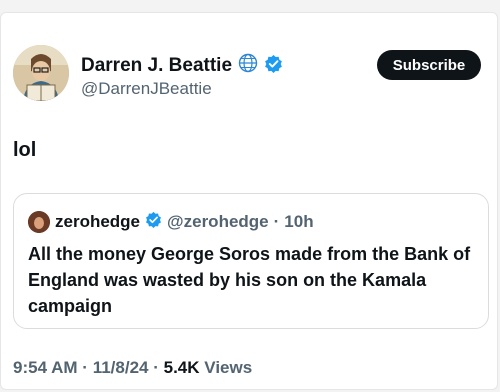  What do you see at coordinates (156, 66) in the screenshot?
I see `author-display-name: Darren J. Beattie` at bounding box center [156, 66].